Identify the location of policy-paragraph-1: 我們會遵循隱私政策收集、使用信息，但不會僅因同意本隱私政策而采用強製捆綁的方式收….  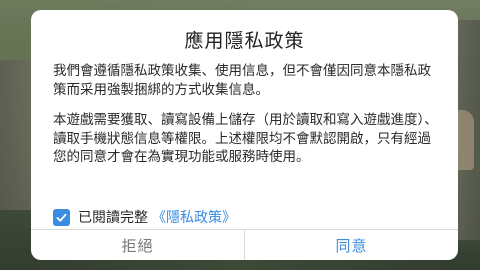
(242, 80).